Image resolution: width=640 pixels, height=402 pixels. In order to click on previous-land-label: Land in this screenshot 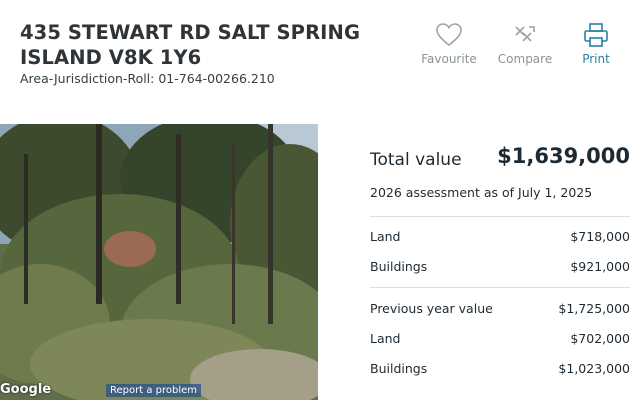, I will do `click(385, 338)`.